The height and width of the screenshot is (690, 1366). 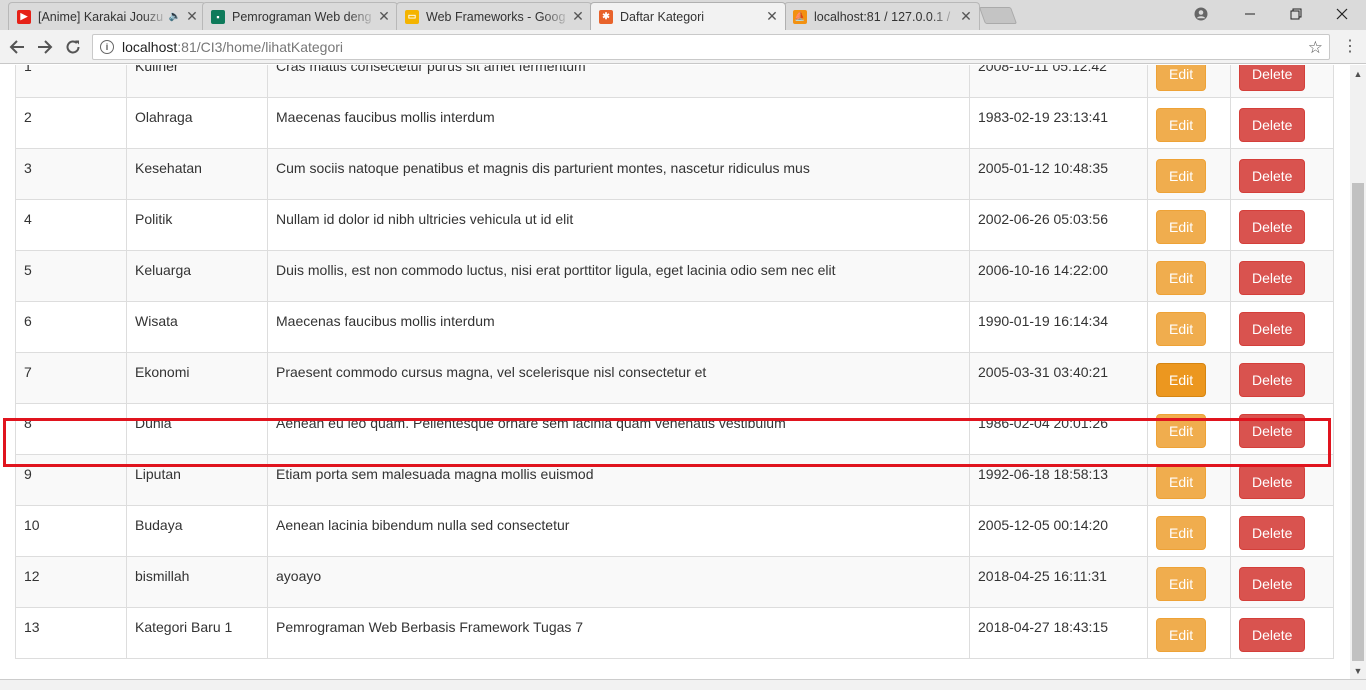 I want to click on forward-arrow-icon, so click(x=45, y=47).